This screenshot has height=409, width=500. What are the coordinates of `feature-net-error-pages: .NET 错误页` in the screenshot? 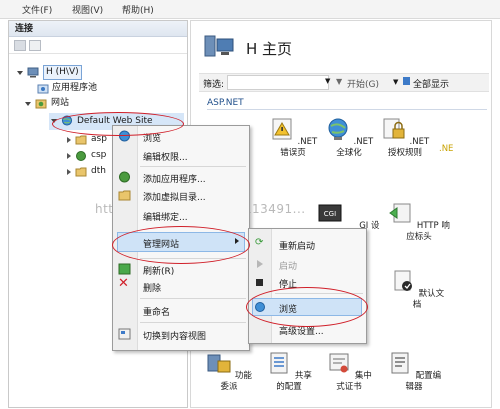 It's located at (293, 138).